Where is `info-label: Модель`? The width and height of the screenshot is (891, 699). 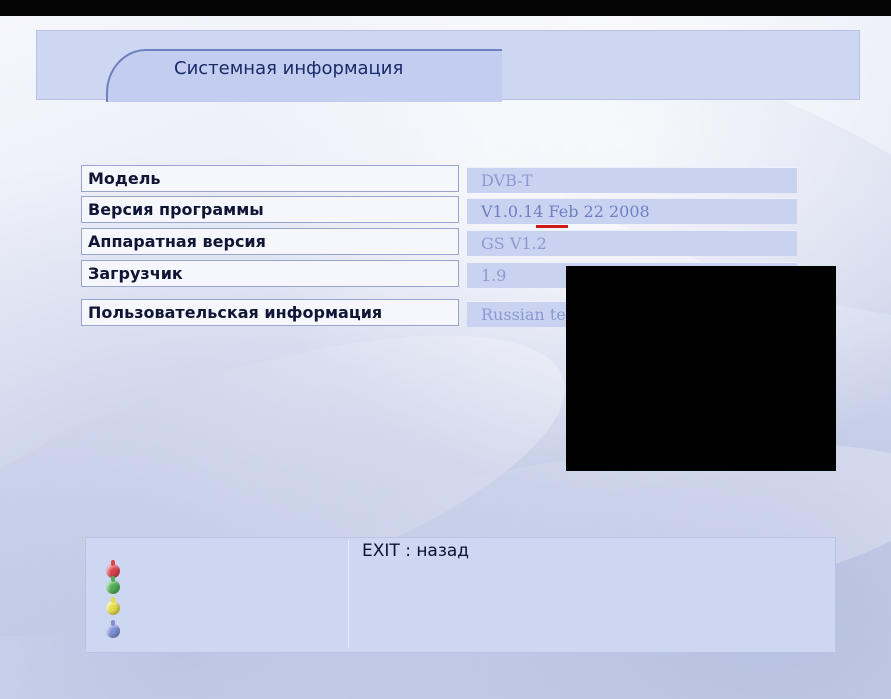 info-label: Модель is located at coordinates (270, 178).